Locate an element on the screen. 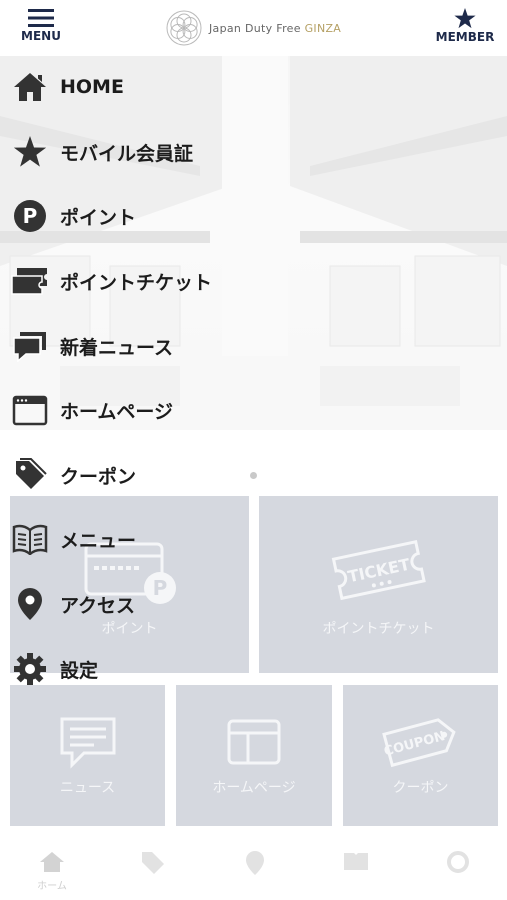  tile-coupon: COUPON クーポン is located at coordinates (420, 755).